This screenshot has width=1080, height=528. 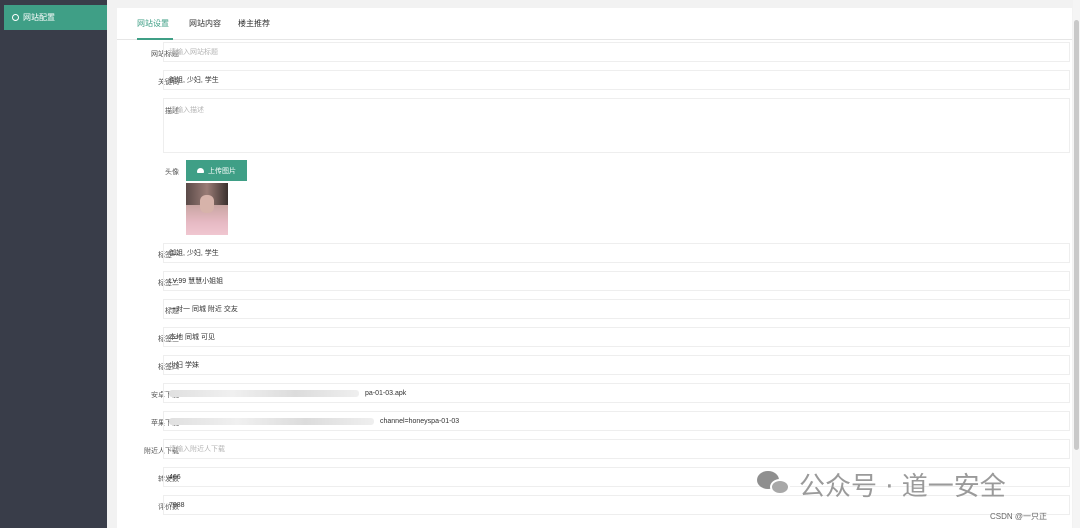 What do you see at coordinates (254, 23) in the screenshot?
I see `tab-owner-recommend: 楼主推荐` at bounding box center [254, 23].